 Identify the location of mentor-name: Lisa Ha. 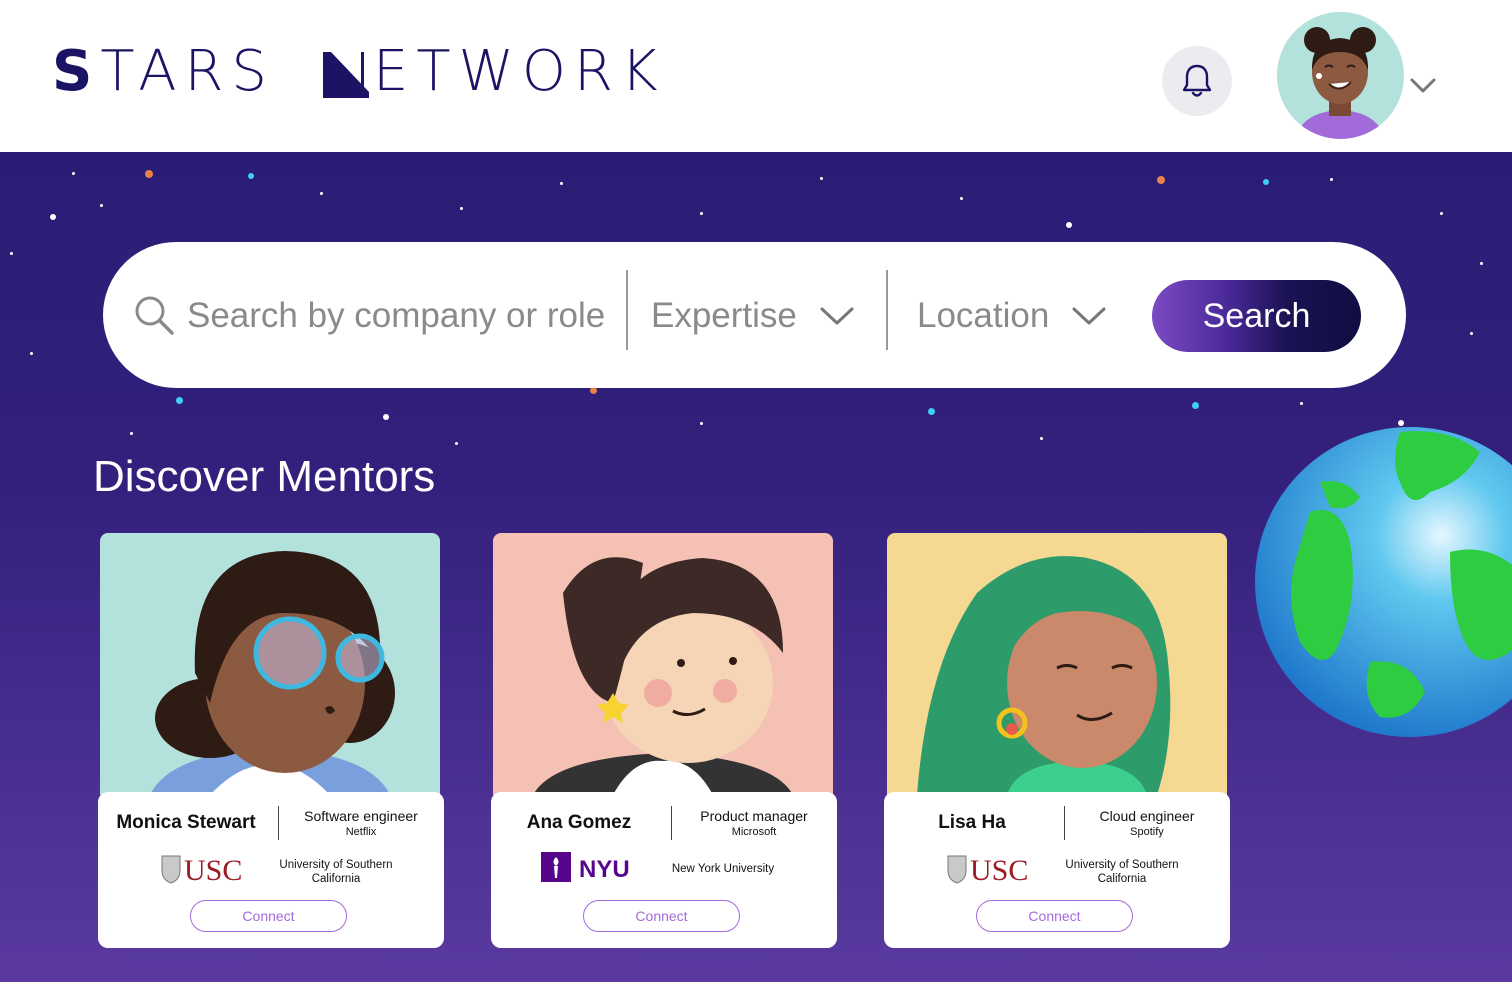
(972, 822).